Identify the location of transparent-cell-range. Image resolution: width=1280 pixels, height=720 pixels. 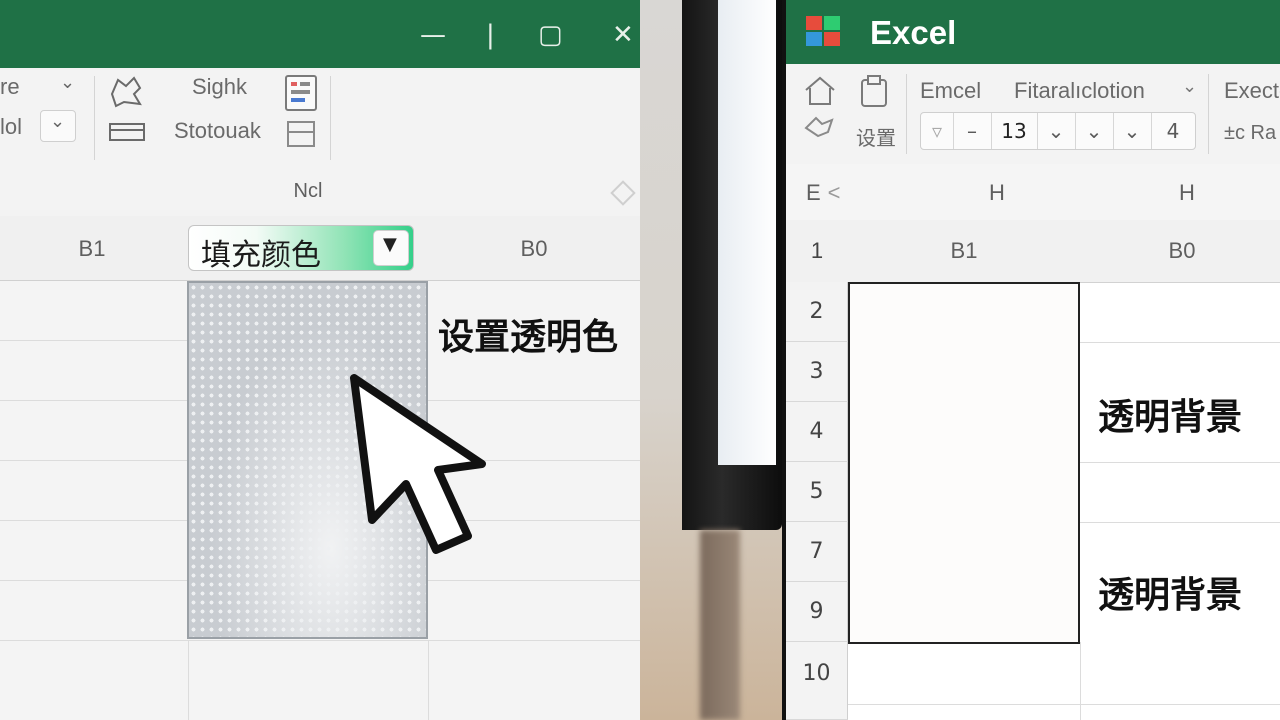
(964, 463).